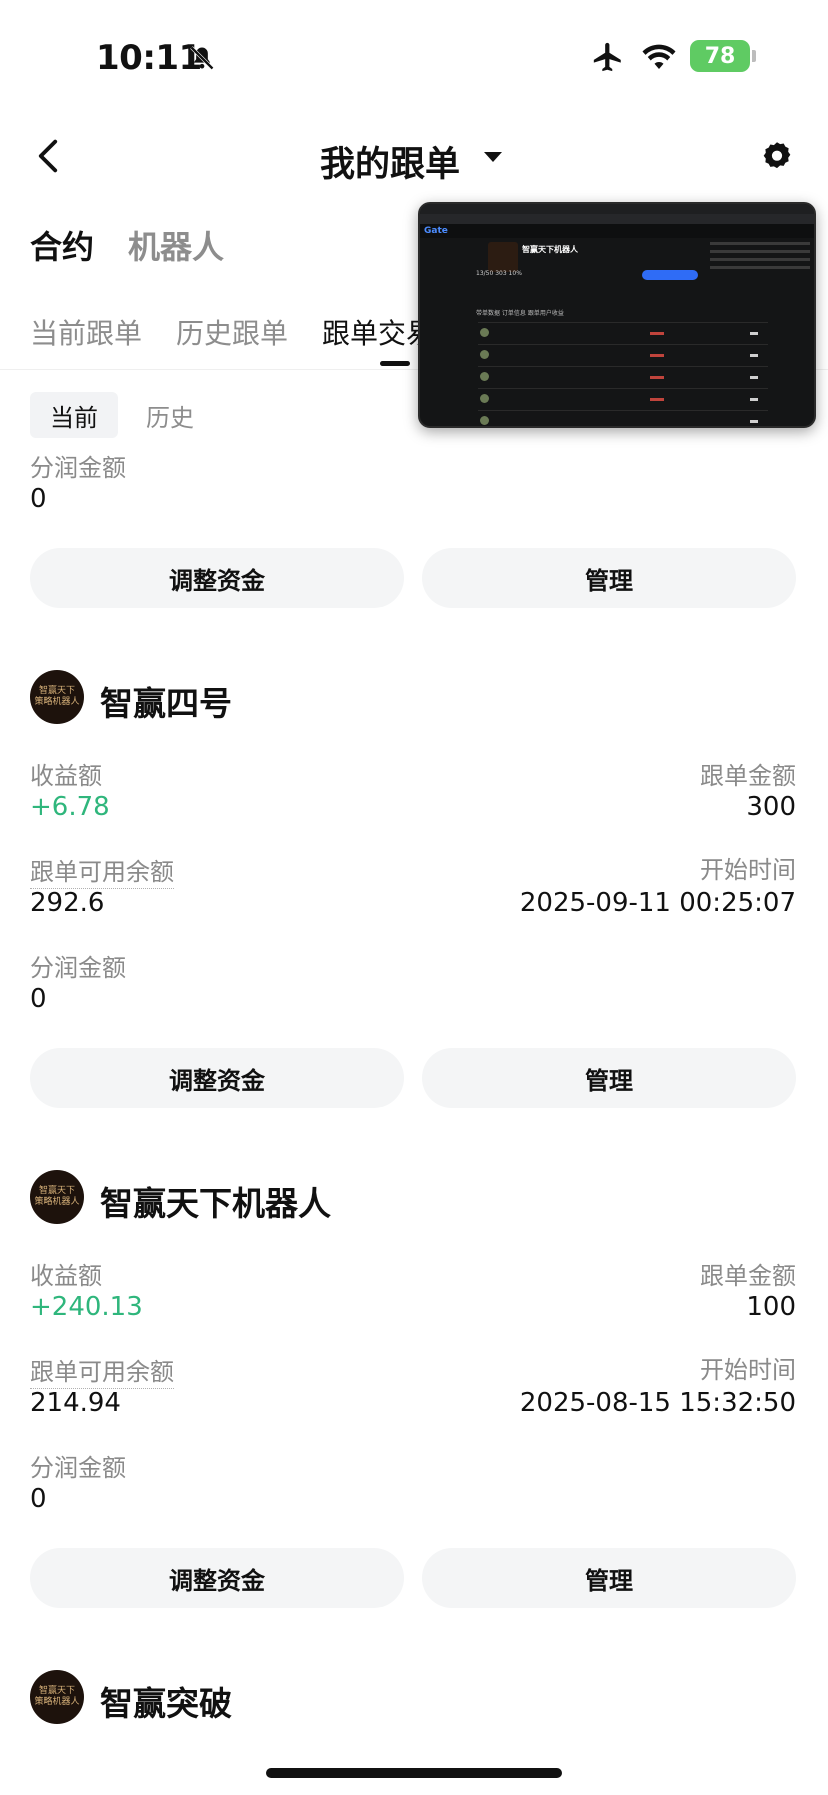  I want to click on bot-name: 智赢四号, so click(166, 701).